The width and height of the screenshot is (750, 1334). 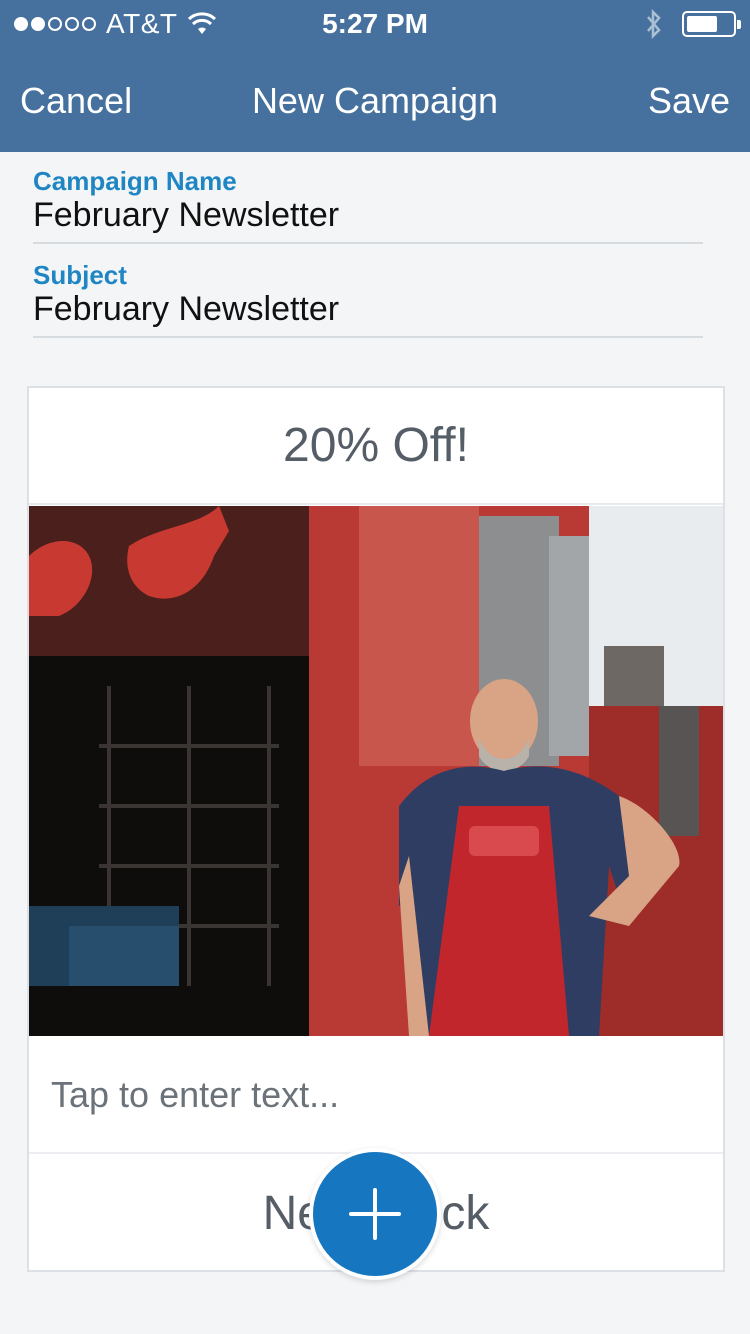 I want to click on subject-label: Subject, so click(x=80, y=275).